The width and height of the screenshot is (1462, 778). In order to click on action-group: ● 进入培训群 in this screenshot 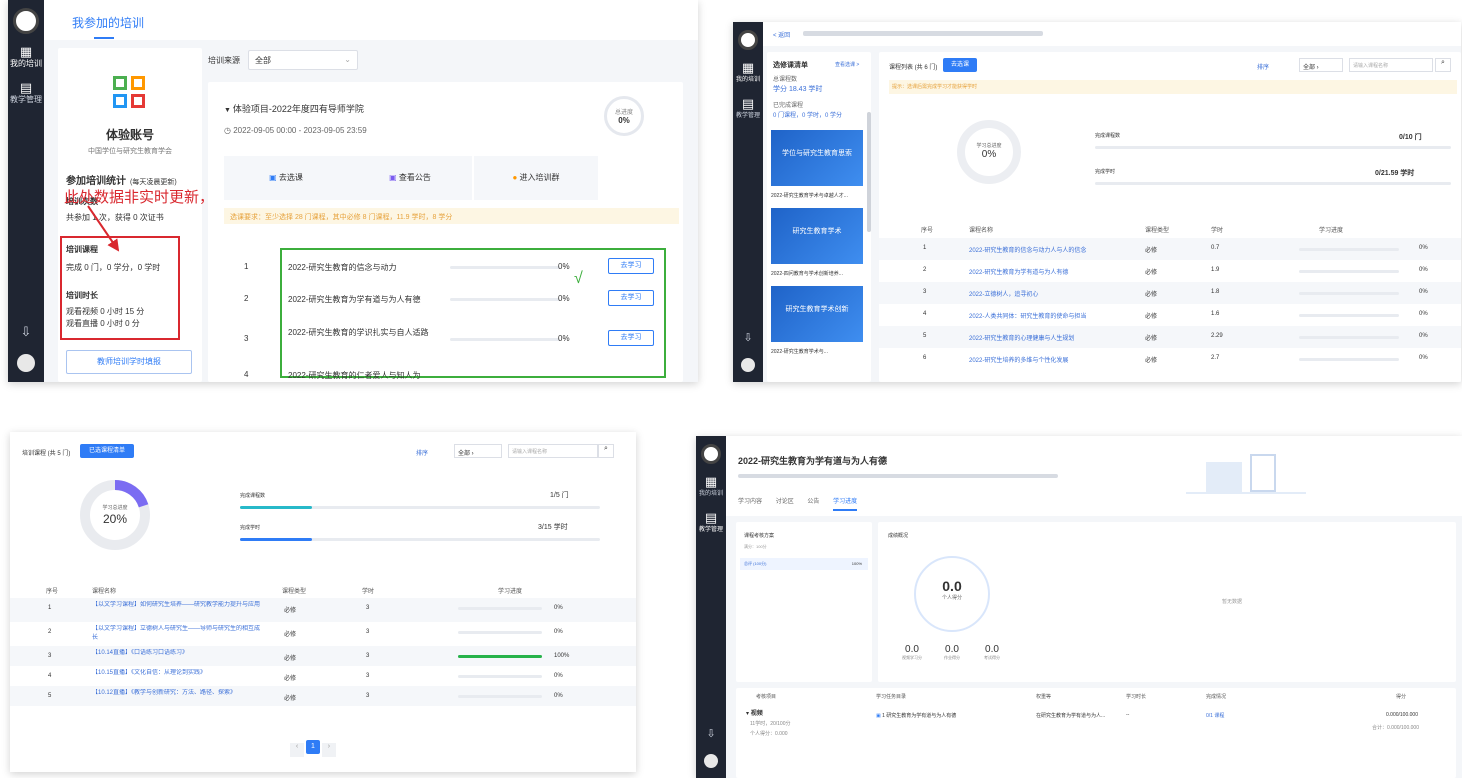, I will do `click(536, 178)`.